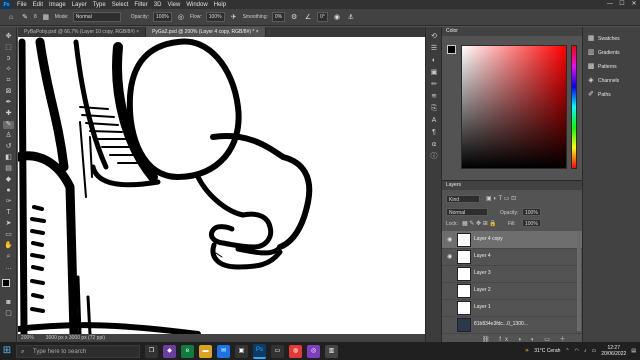 This screenshot has width=640, height=360. Describe the element at coordinates (8, 224) in the screenshot. I see `path-select-icon: ➤` at that location.